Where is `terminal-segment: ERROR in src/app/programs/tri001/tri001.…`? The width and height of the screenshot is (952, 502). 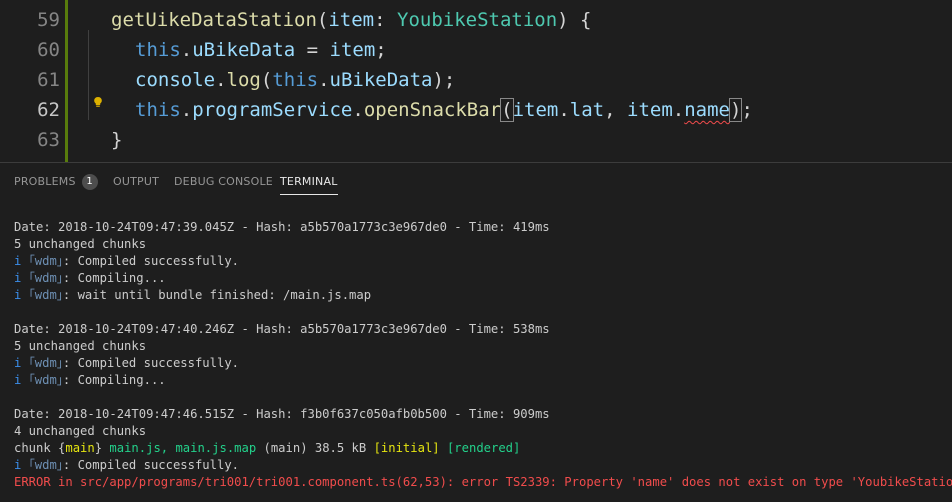
terminal-segment: ERROR in src/app/programs/tri001/tri001.… is located at coordinates (483, 482).